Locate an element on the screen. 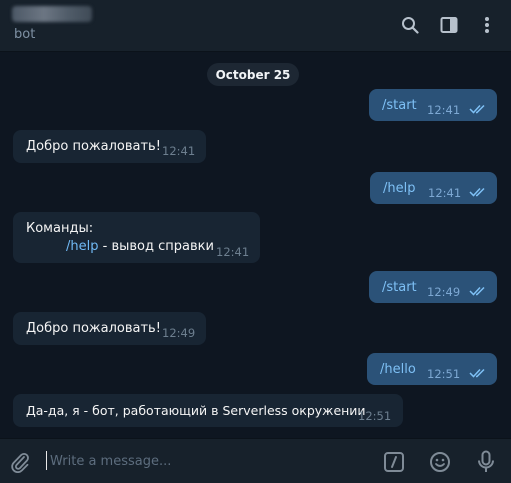 Image resolution: width=511 pixels, height=483 pixels. outgoing-message: /start 12:49 is located at coordinates (433, 287).